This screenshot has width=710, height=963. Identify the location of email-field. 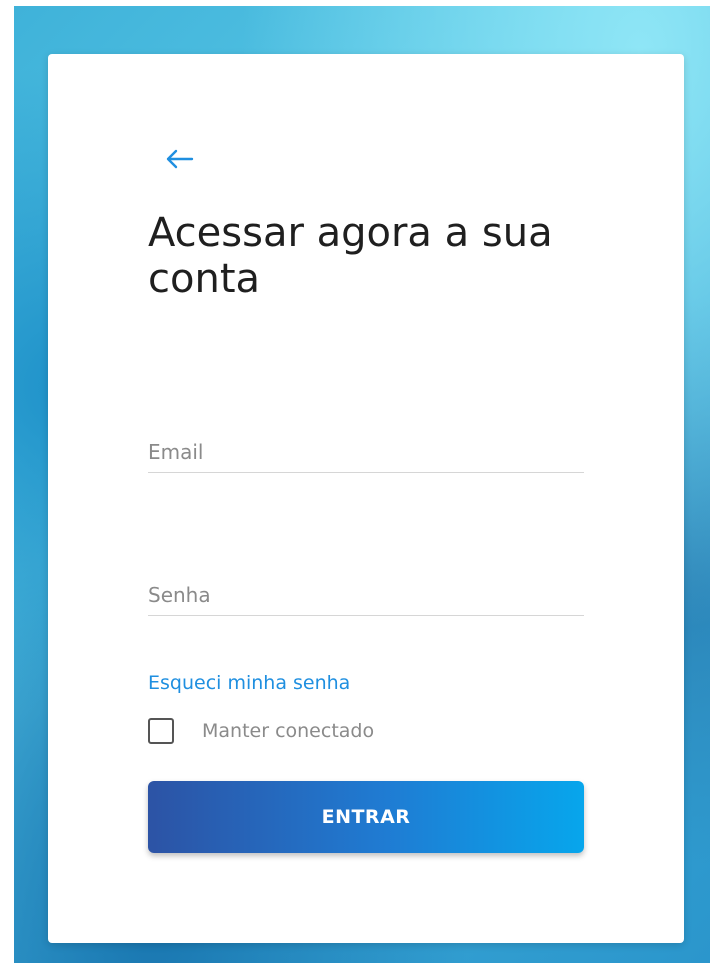
(366, 452).